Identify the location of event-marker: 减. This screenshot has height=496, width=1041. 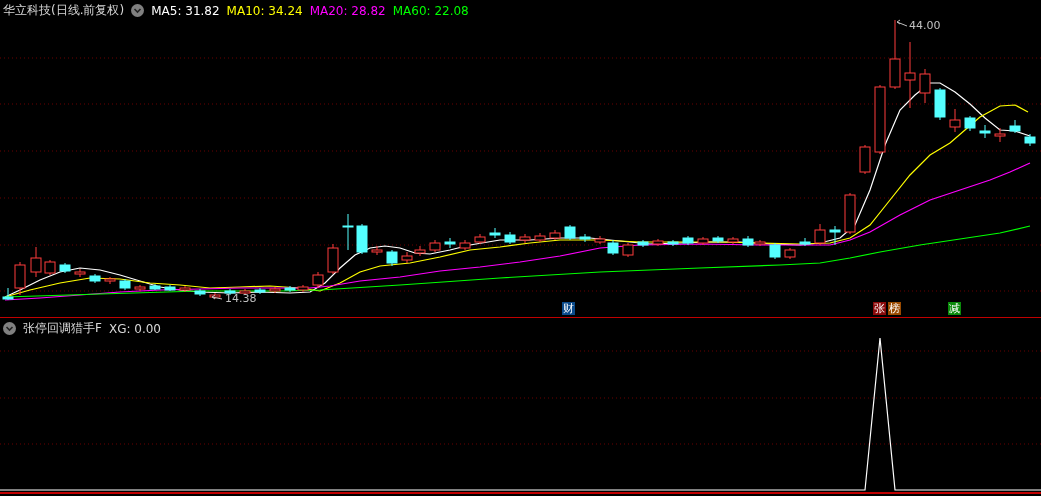
(954, 308).